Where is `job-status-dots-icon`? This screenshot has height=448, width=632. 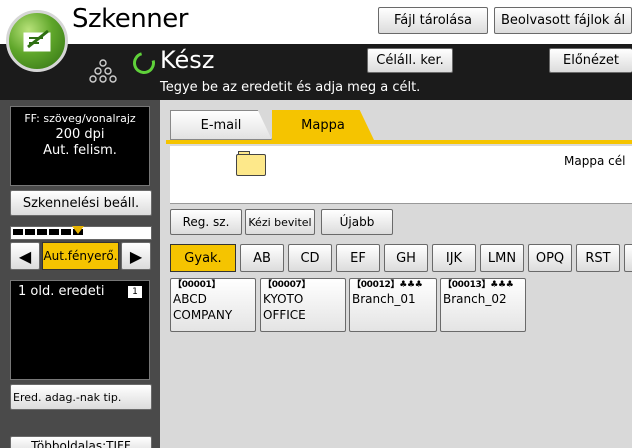
job-status-dots-icon is located at coordinates (103, 71).